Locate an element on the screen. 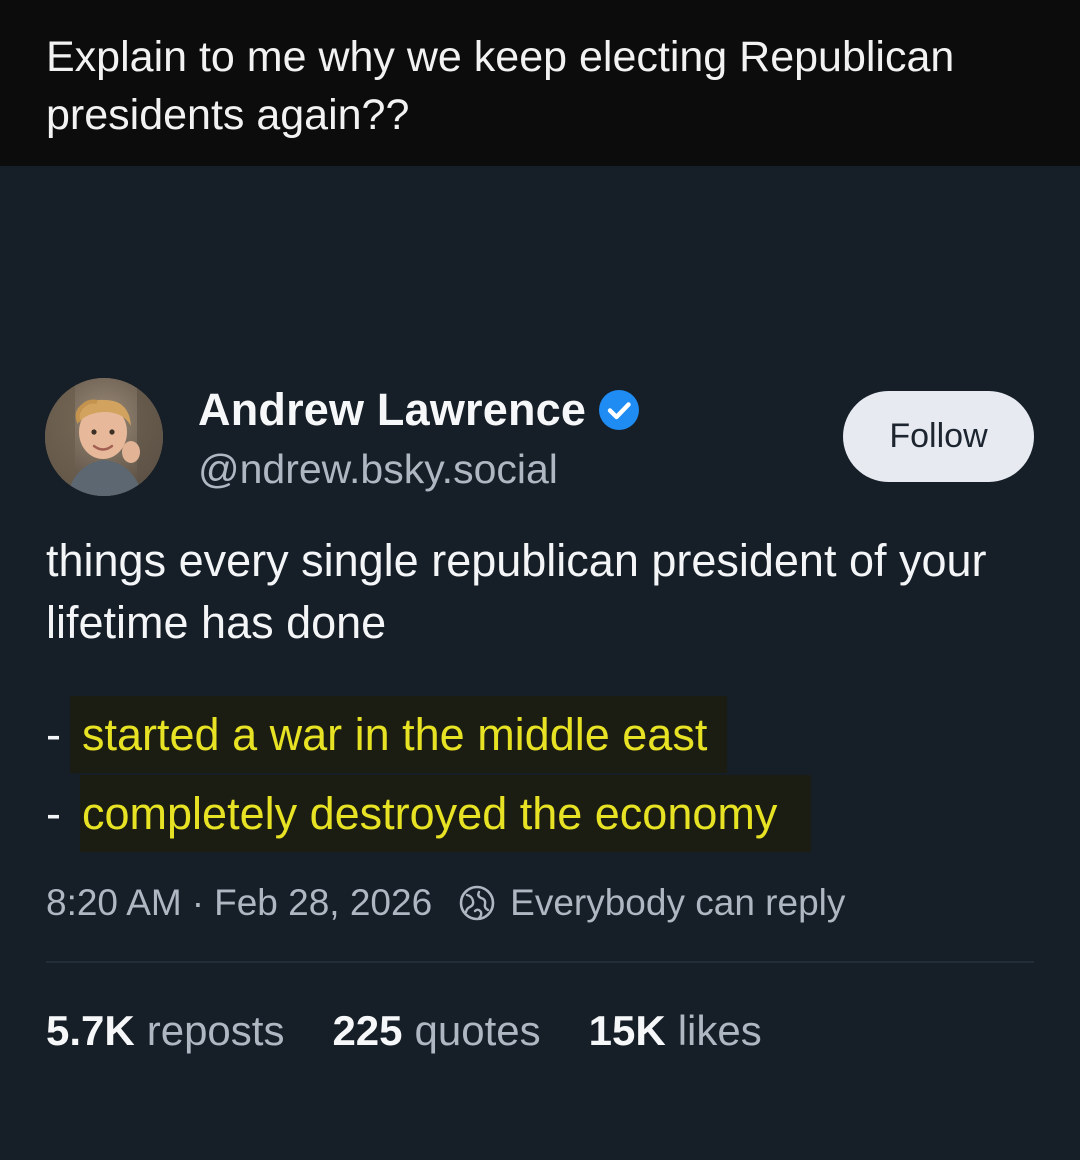  likes-count: 15K is located at coordinates (627, 1030).